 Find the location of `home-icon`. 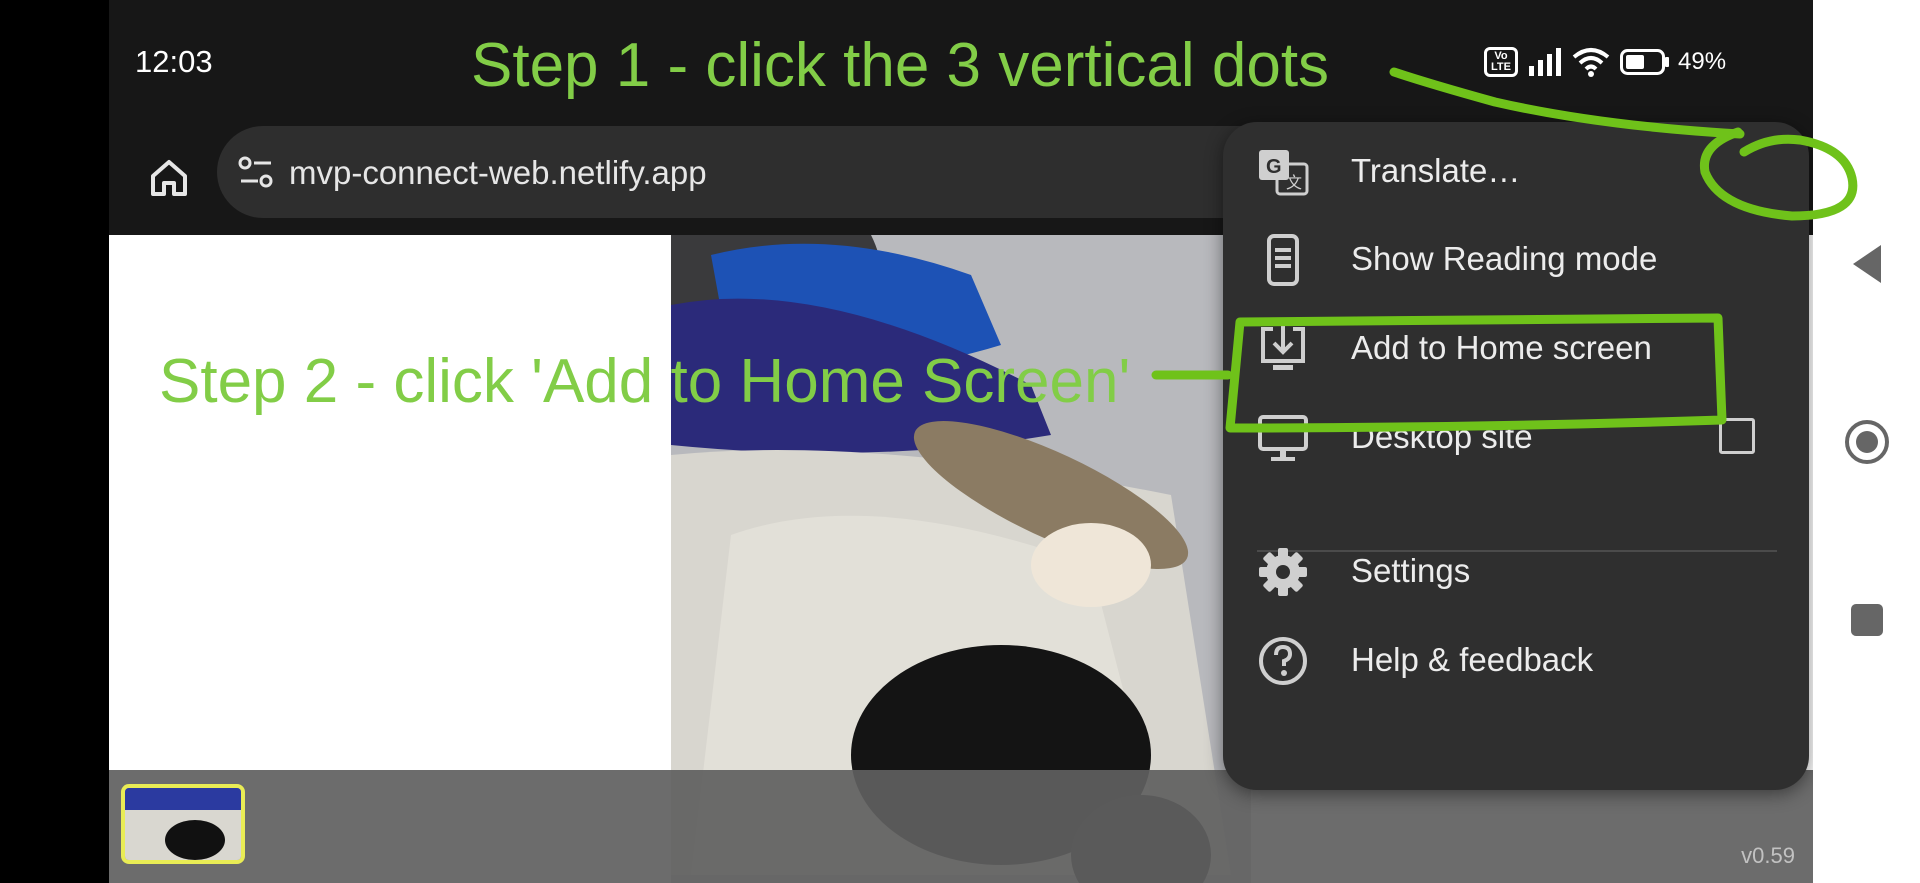

home-icon is located at coordinates (169, 178).